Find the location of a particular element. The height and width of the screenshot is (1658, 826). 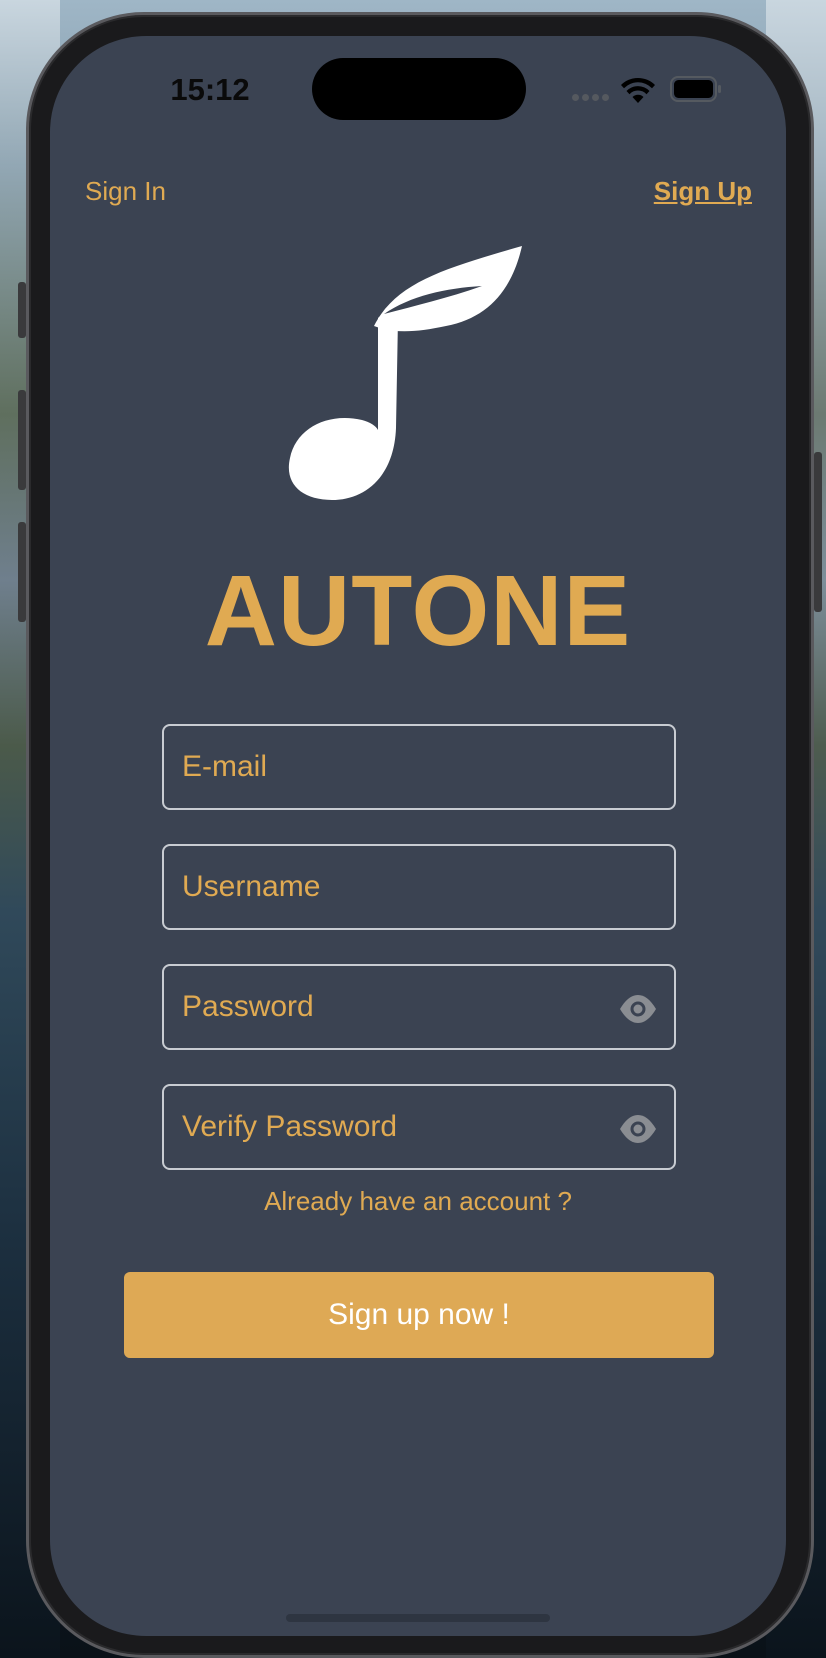

username-input is located at coordinates (428, 887).